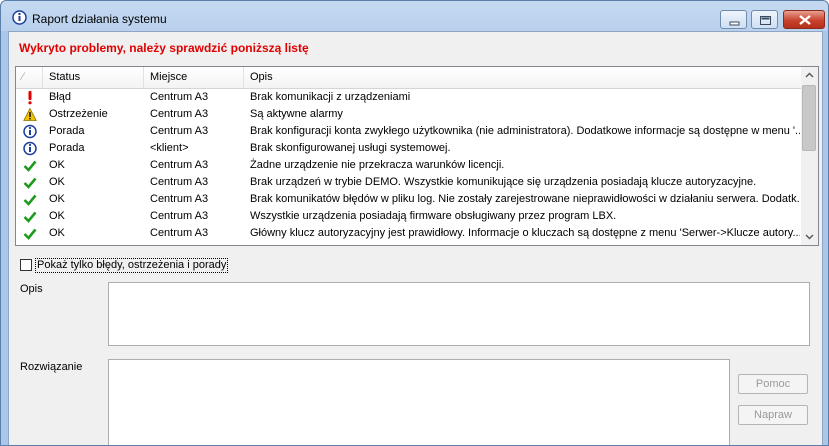  I want to click on minimize-button, so click(733, 19).